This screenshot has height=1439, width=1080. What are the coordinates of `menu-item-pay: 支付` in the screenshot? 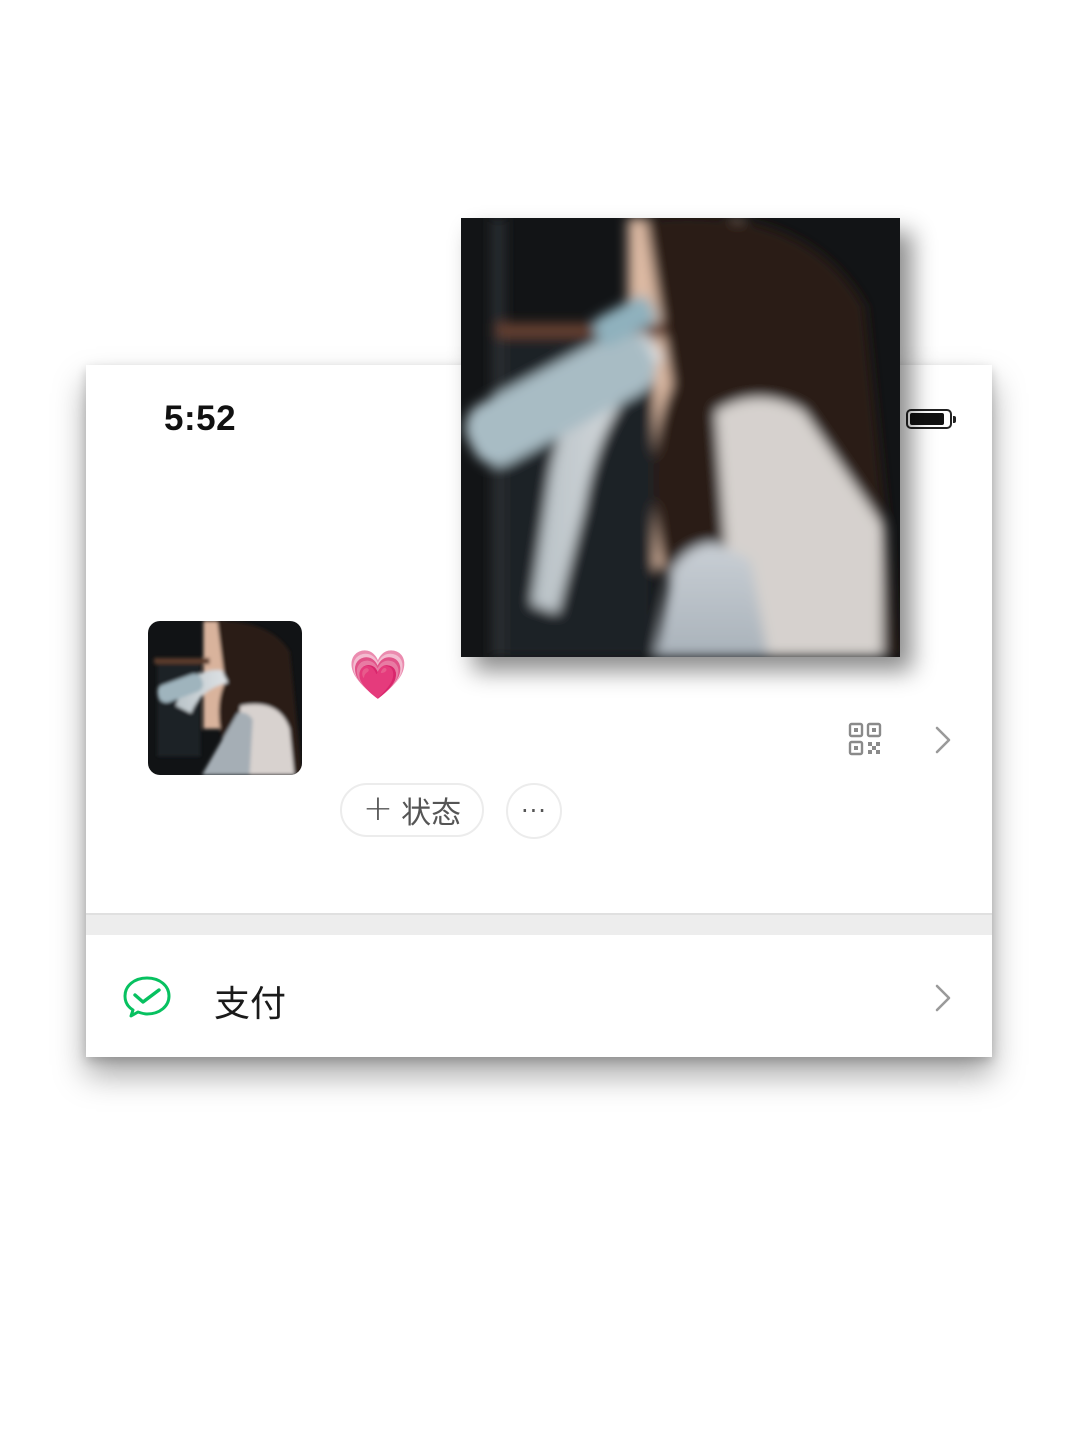 It's located at (539, 996).